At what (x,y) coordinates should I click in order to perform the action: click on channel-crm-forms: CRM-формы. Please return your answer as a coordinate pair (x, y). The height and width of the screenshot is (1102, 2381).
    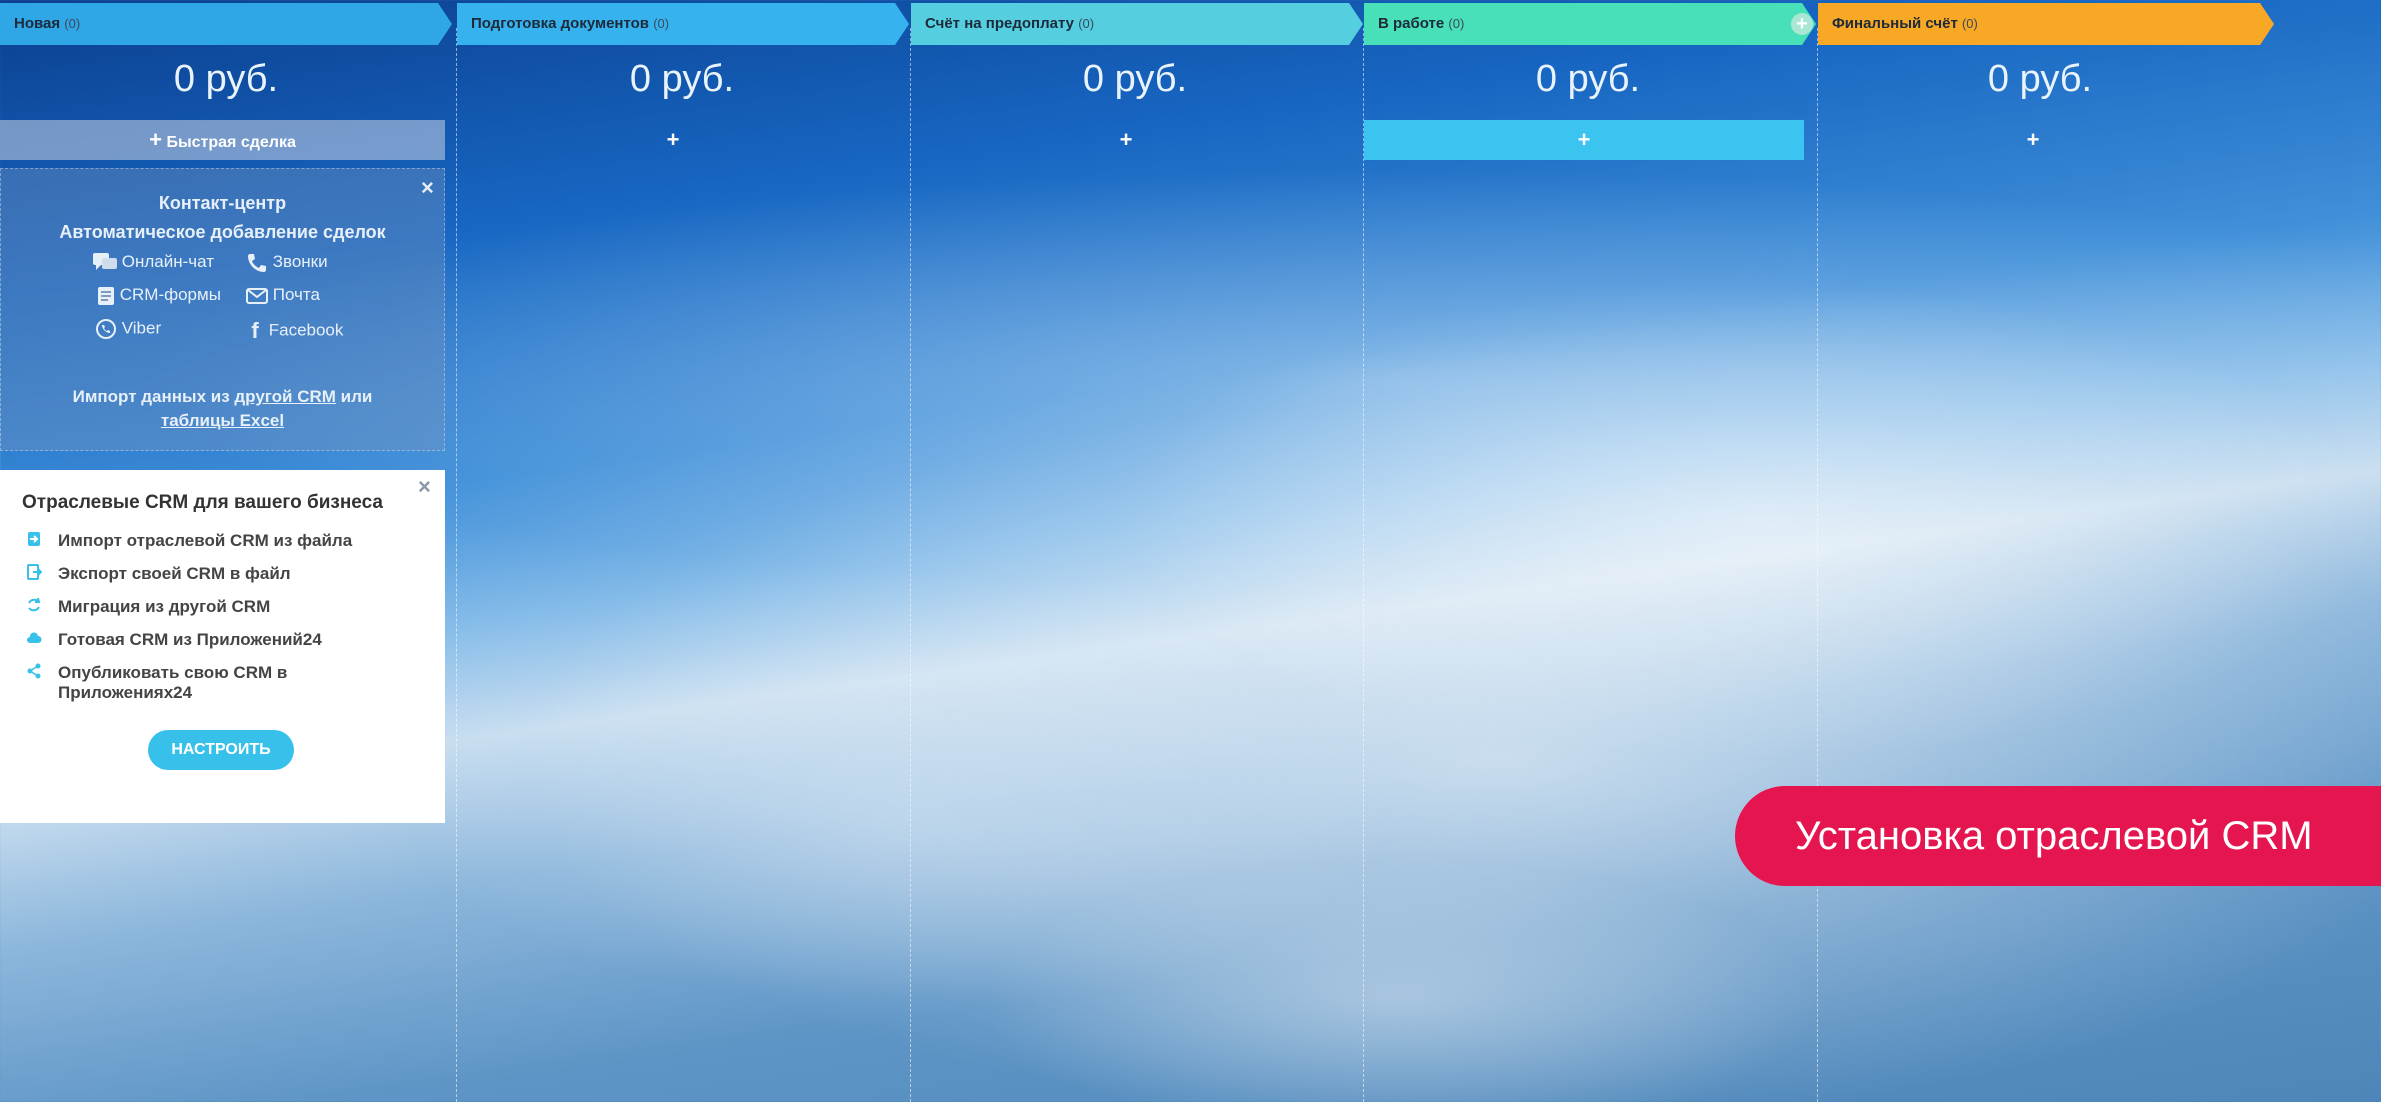
    Looking at the image, I should click on (159, 295).